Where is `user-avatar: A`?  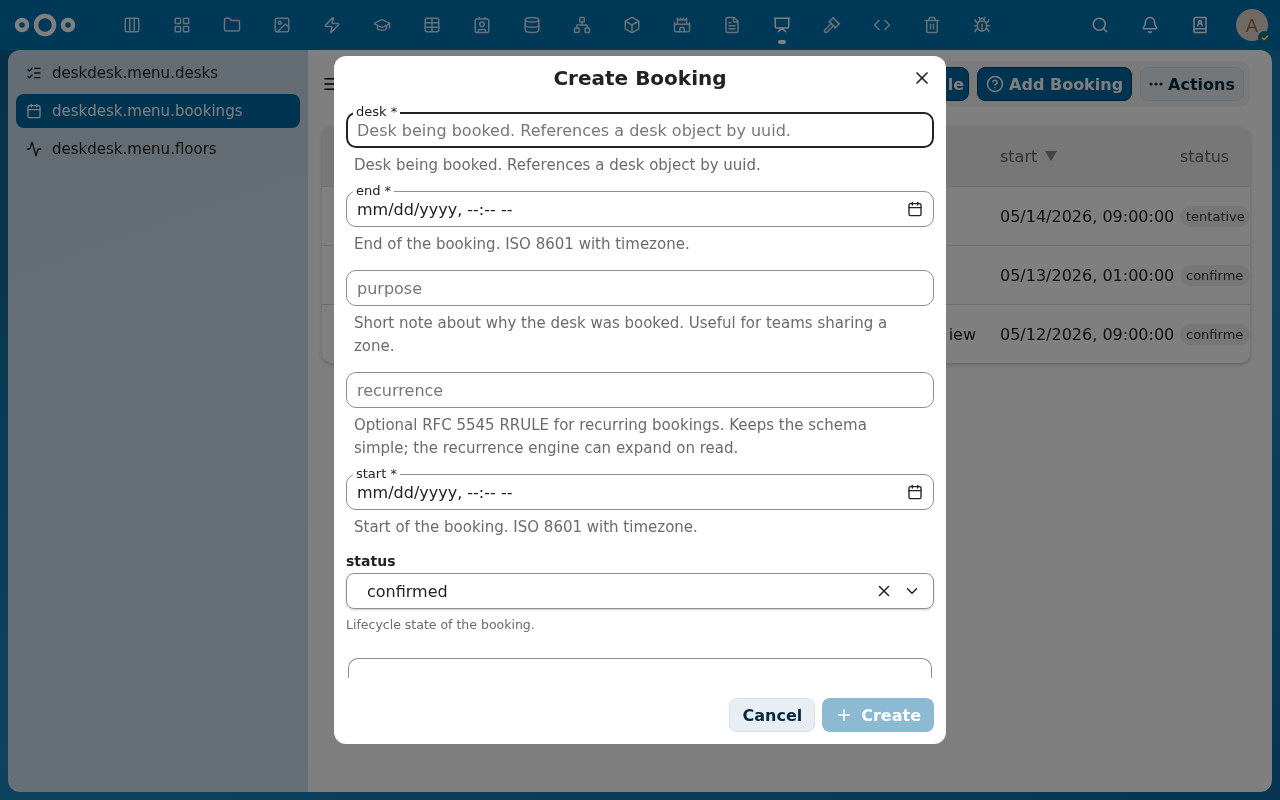
user-avatar: A is located at coordinates (1252, 25).